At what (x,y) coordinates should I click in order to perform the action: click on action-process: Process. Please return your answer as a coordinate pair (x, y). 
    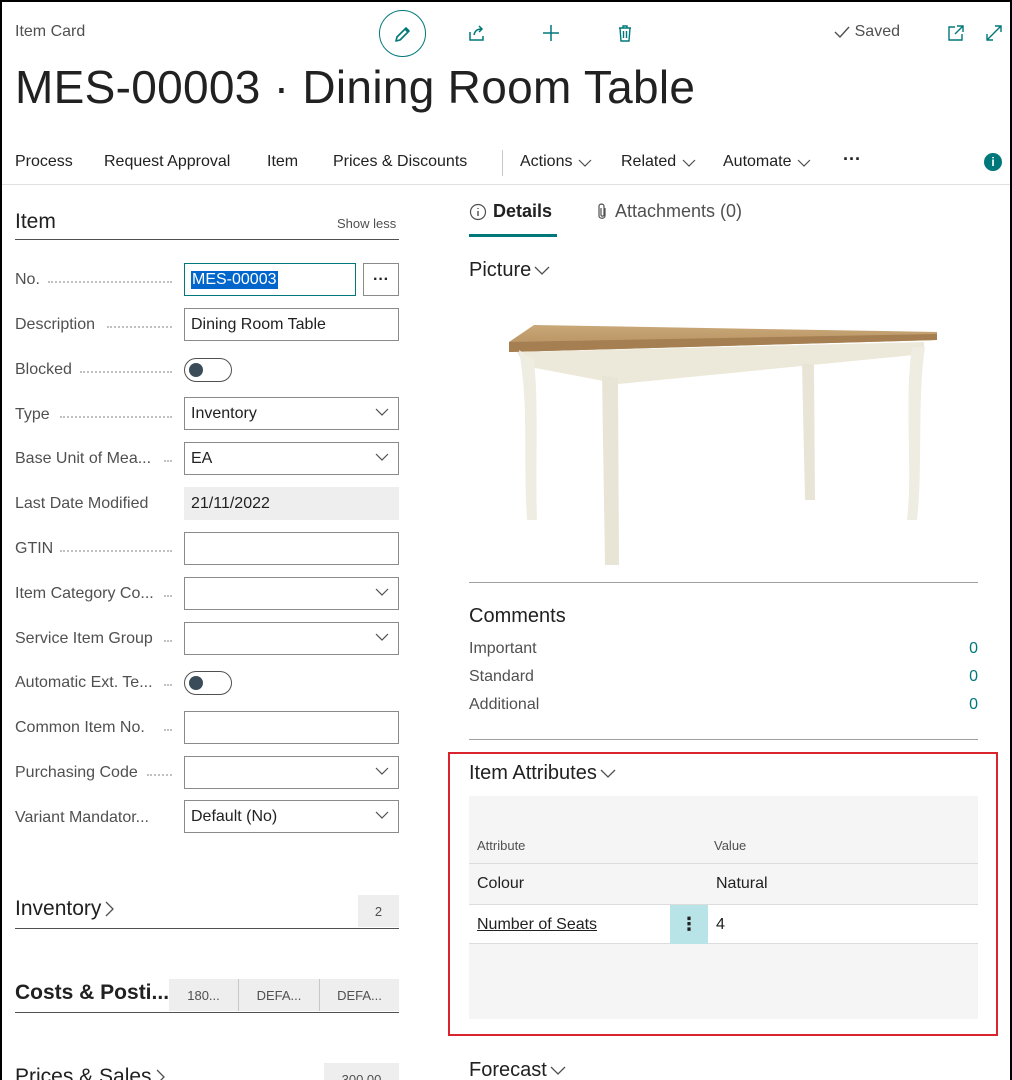
    Looking at the image, I should click on (44, 162).